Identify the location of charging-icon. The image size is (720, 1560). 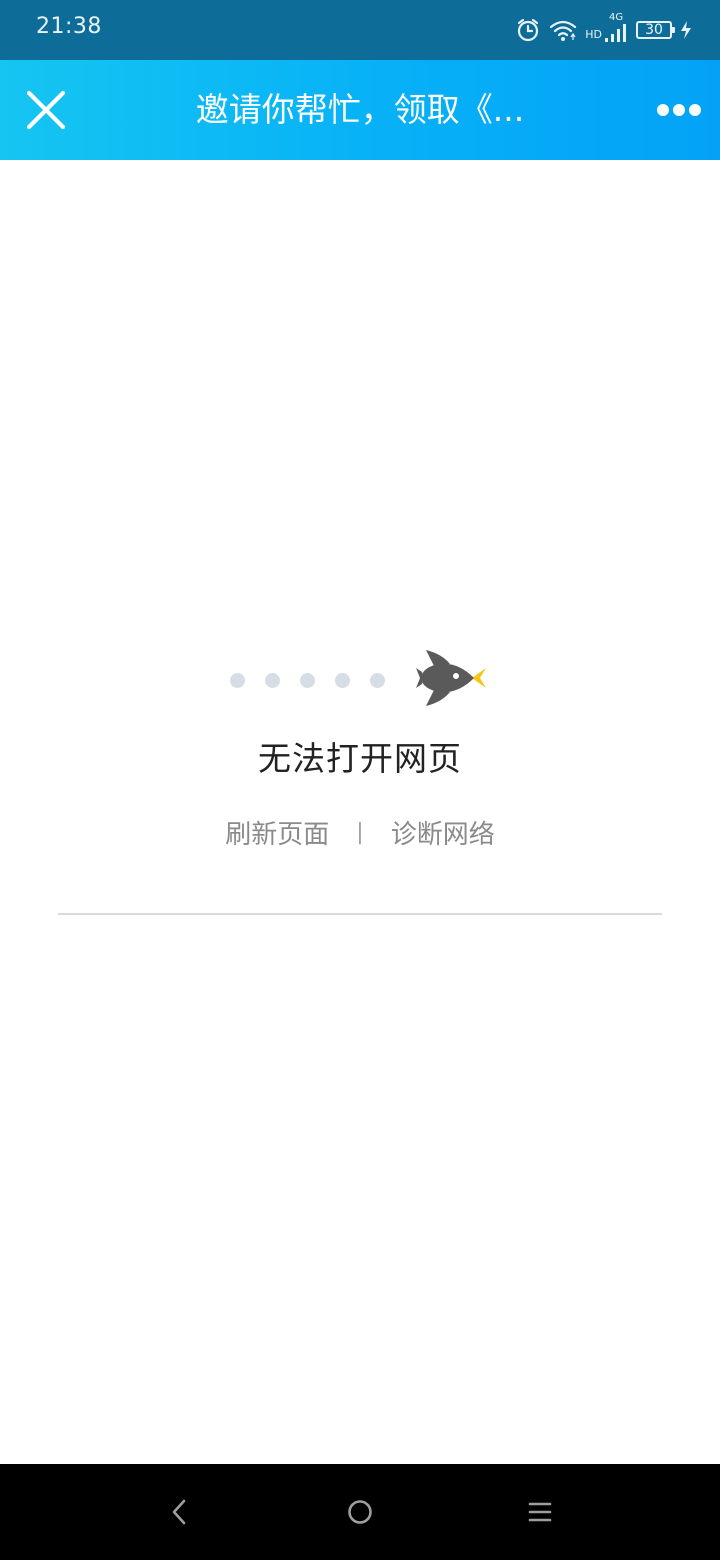
(686, 30).